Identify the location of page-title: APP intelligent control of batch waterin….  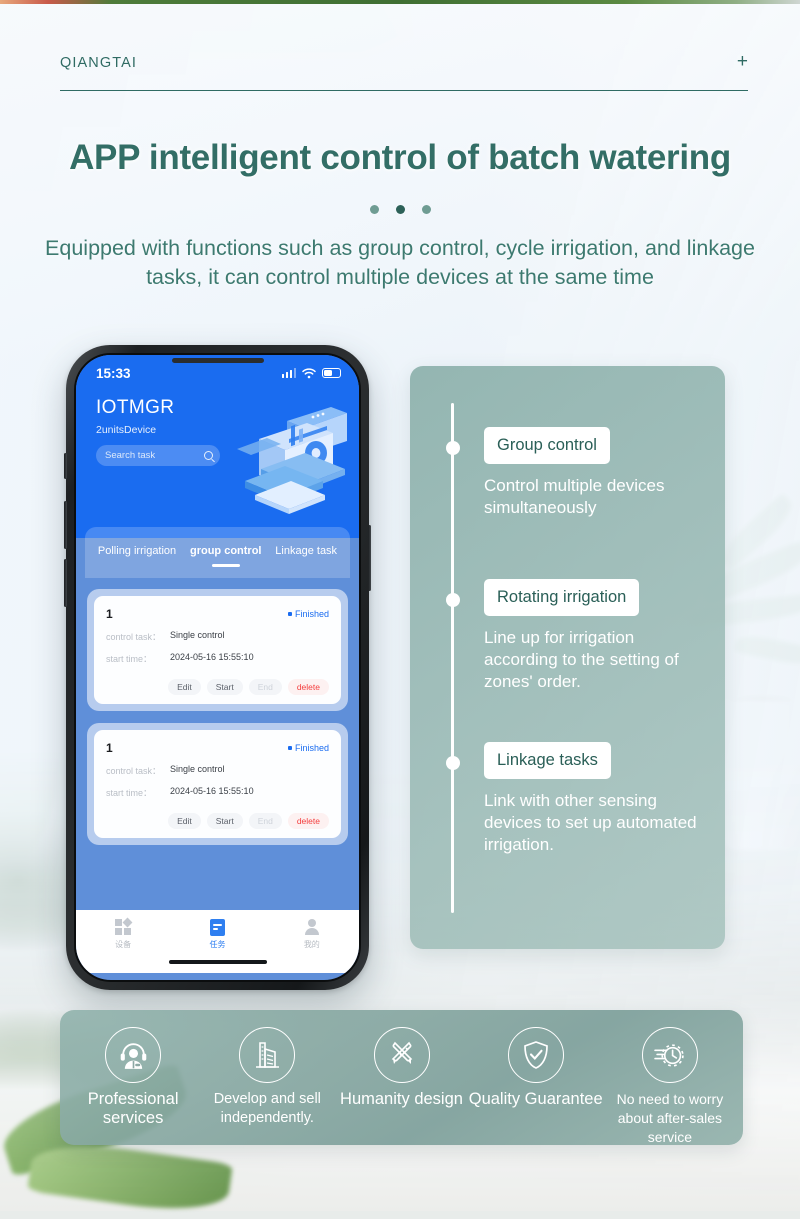
(400, 157).